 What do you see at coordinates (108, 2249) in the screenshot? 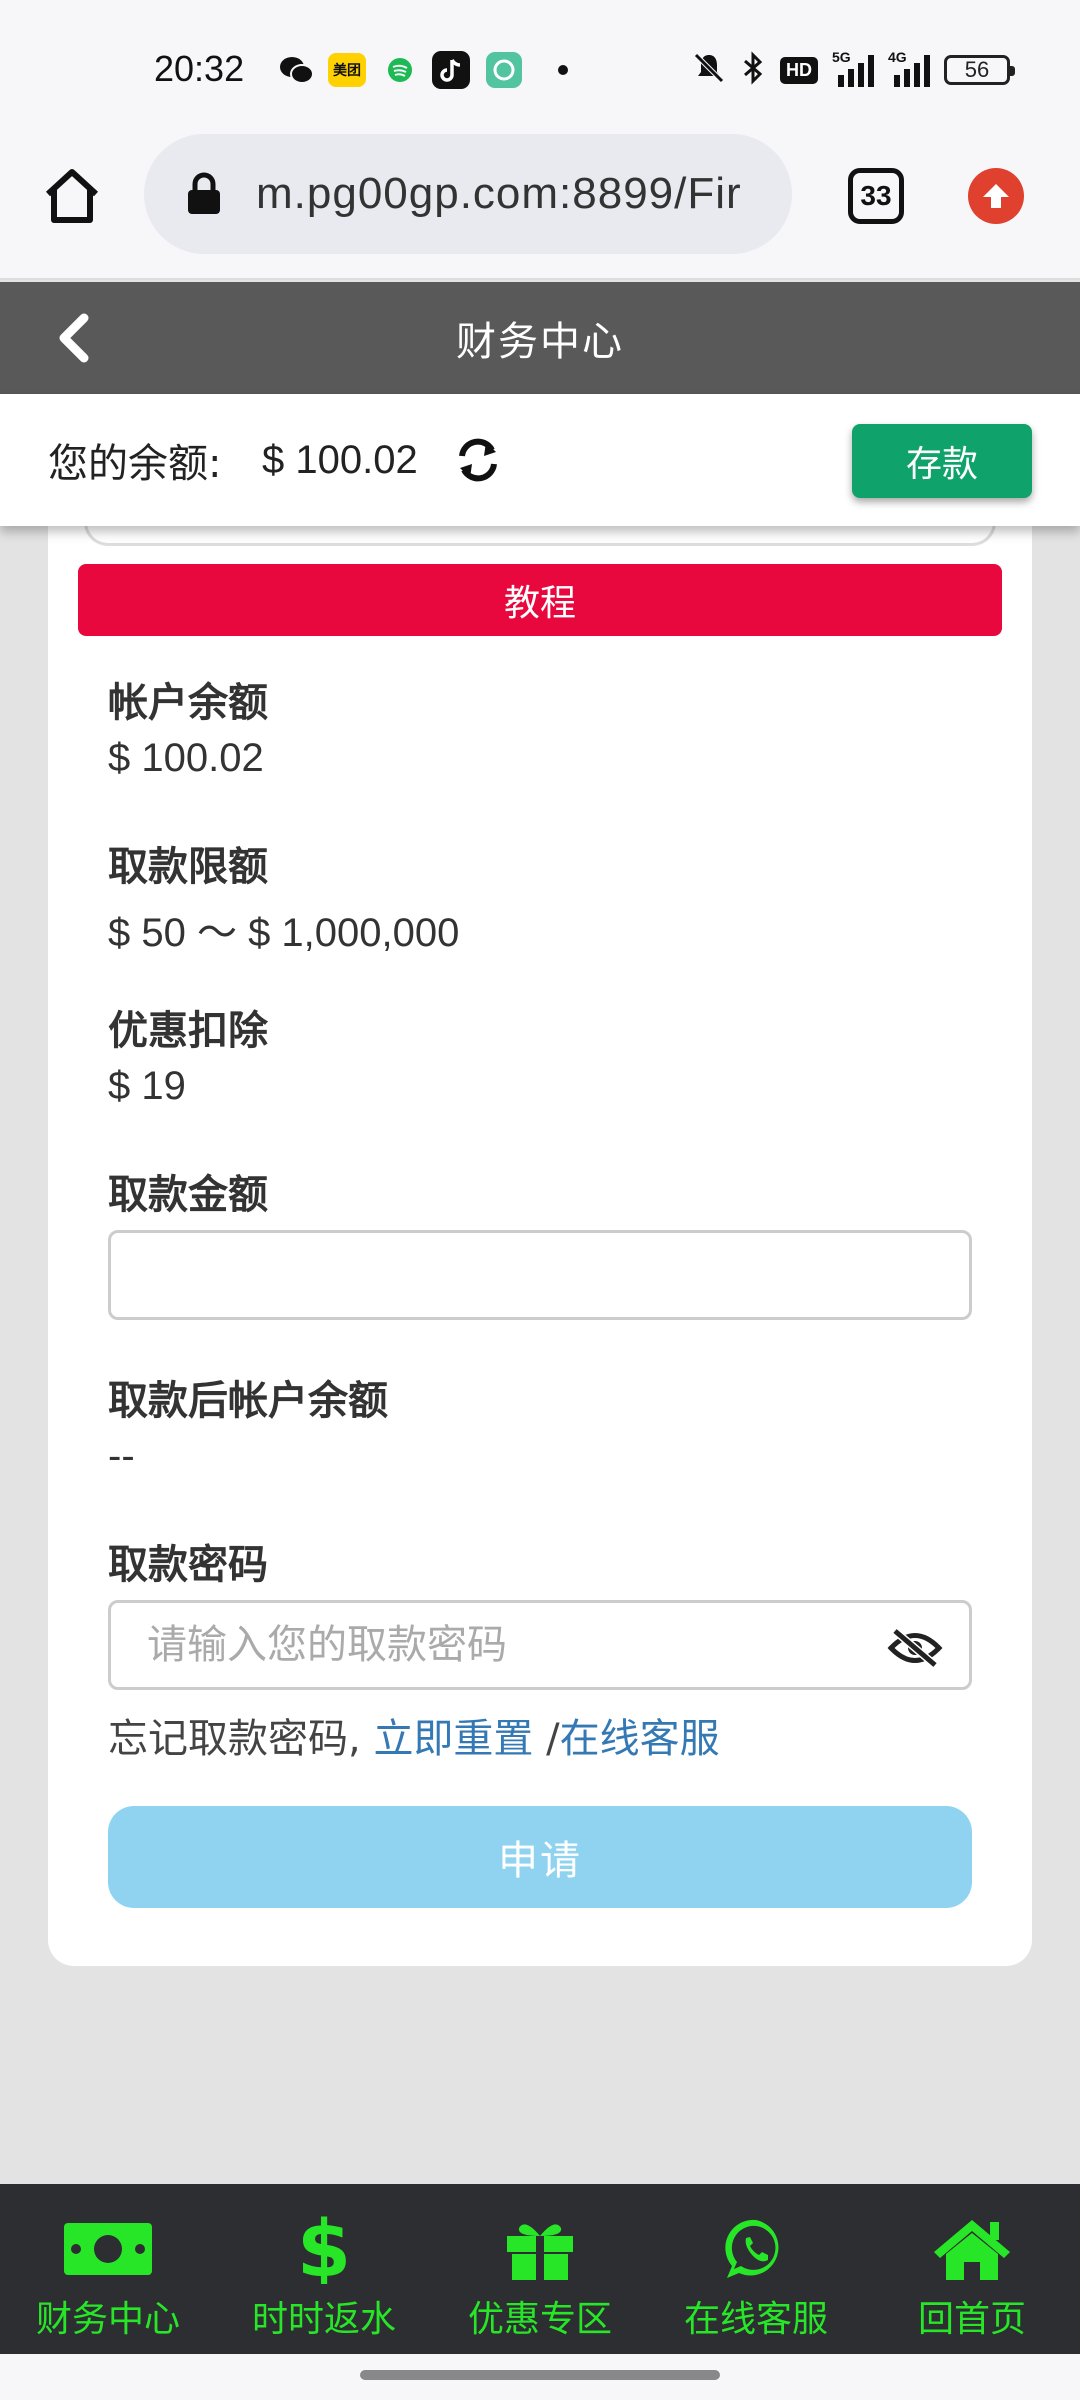
I see `money-icon` at bounding box center [108, 2249].